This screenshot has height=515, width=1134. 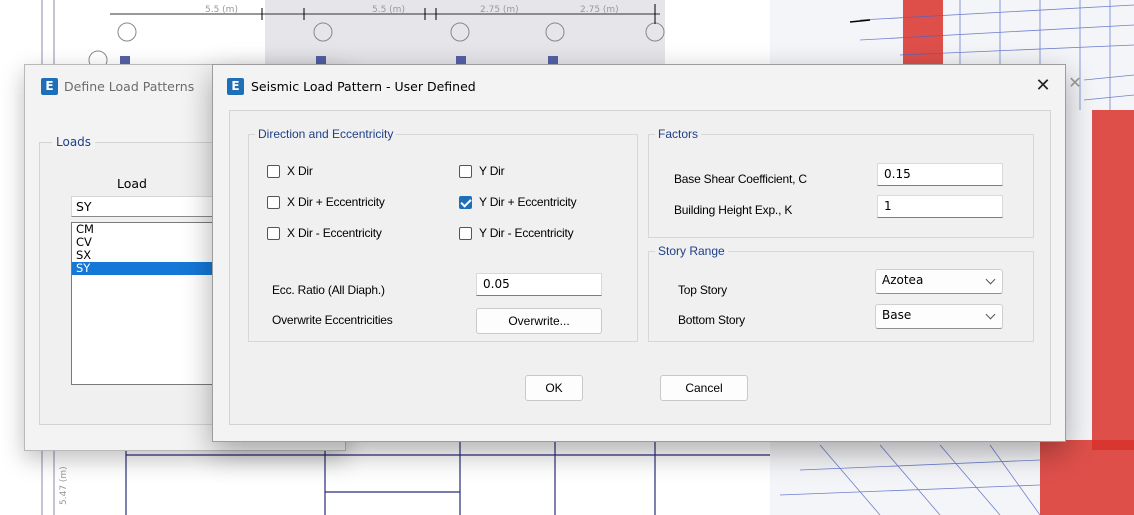 I want to click on y-dir-plus-ecc-check-icon, so click(x=465, y=202).